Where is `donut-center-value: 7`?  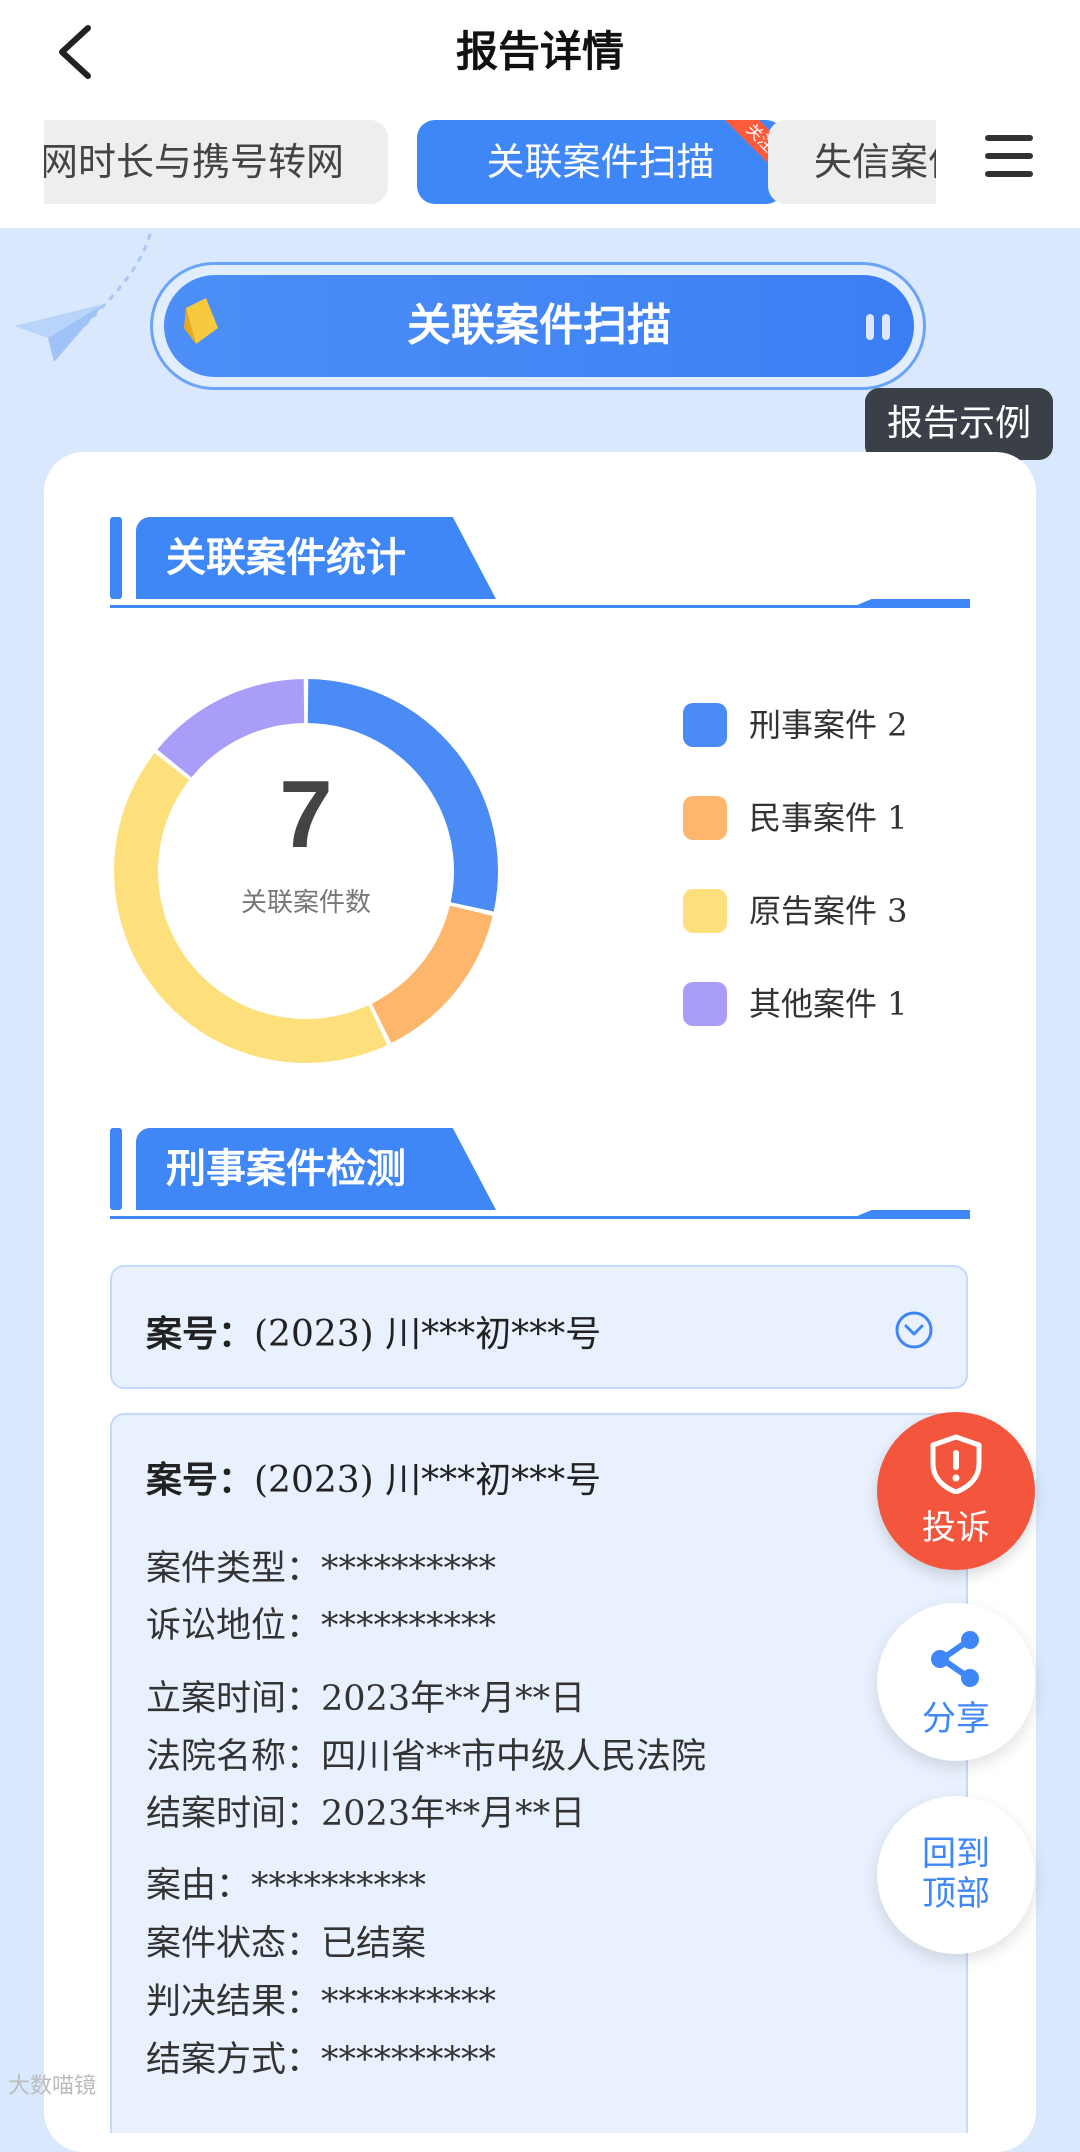
donut-center-value: 7 is located at coordinates (305, 814).